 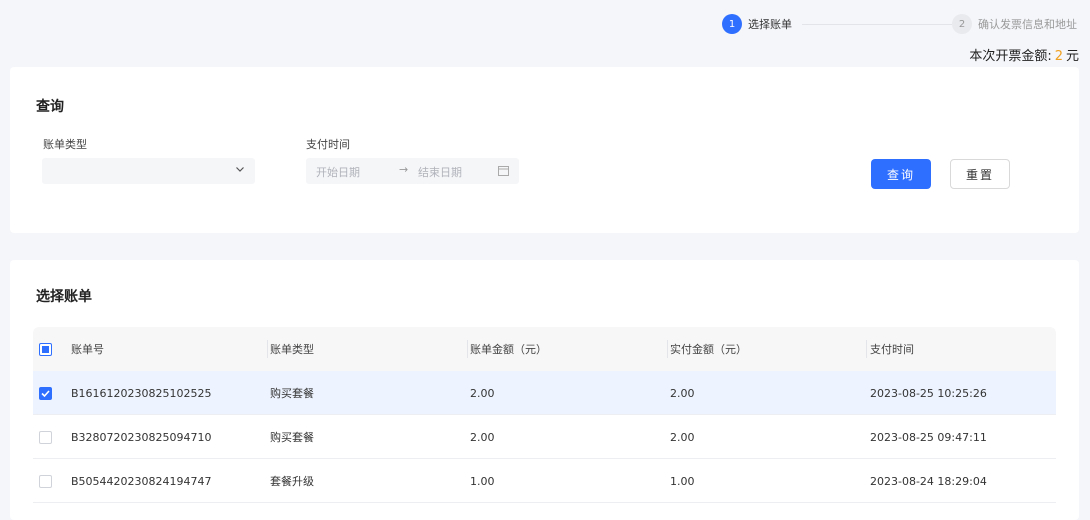 I want to click on column-header: 支付时间, so click(x=892, y=349).